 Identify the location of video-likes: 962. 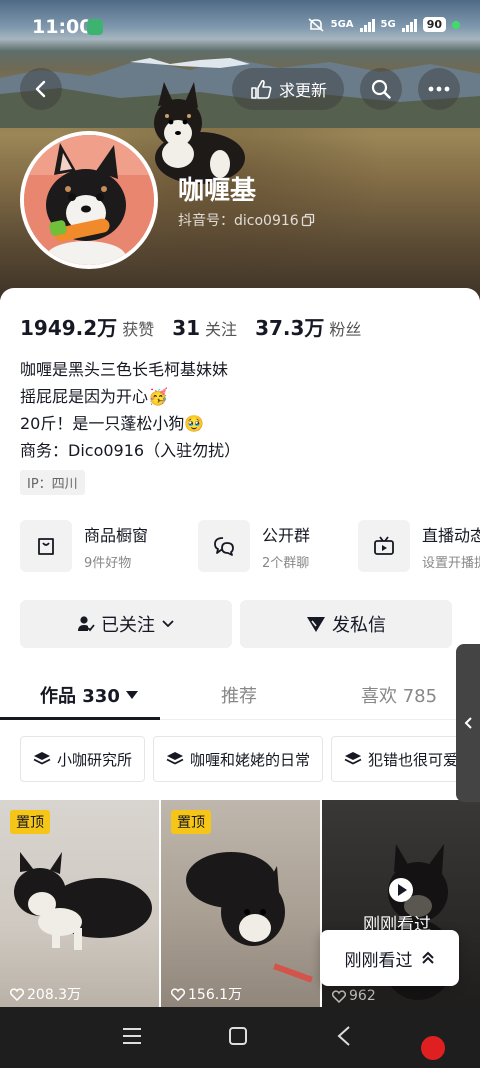
(354, 996).